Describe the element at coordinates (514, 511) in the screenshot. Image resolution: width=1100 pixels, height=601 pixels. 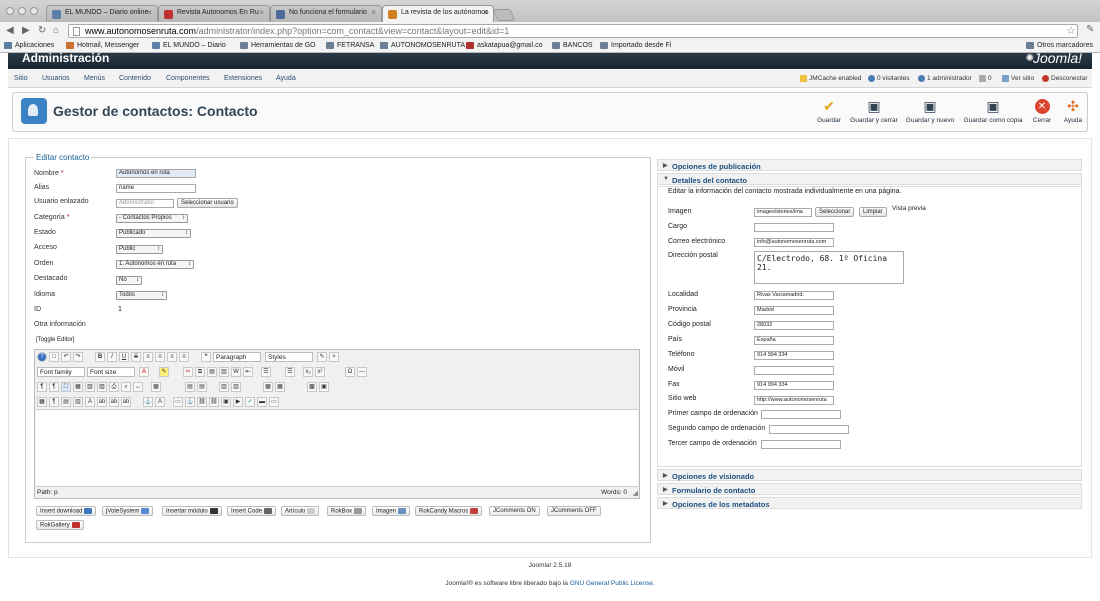
I see `jcomments-on-button: JComments ON` at that location.